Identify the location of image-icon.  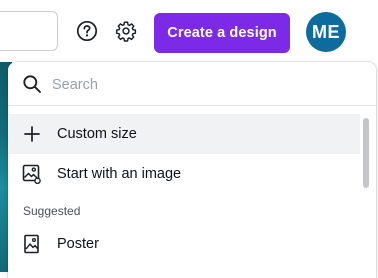
(32, 174).